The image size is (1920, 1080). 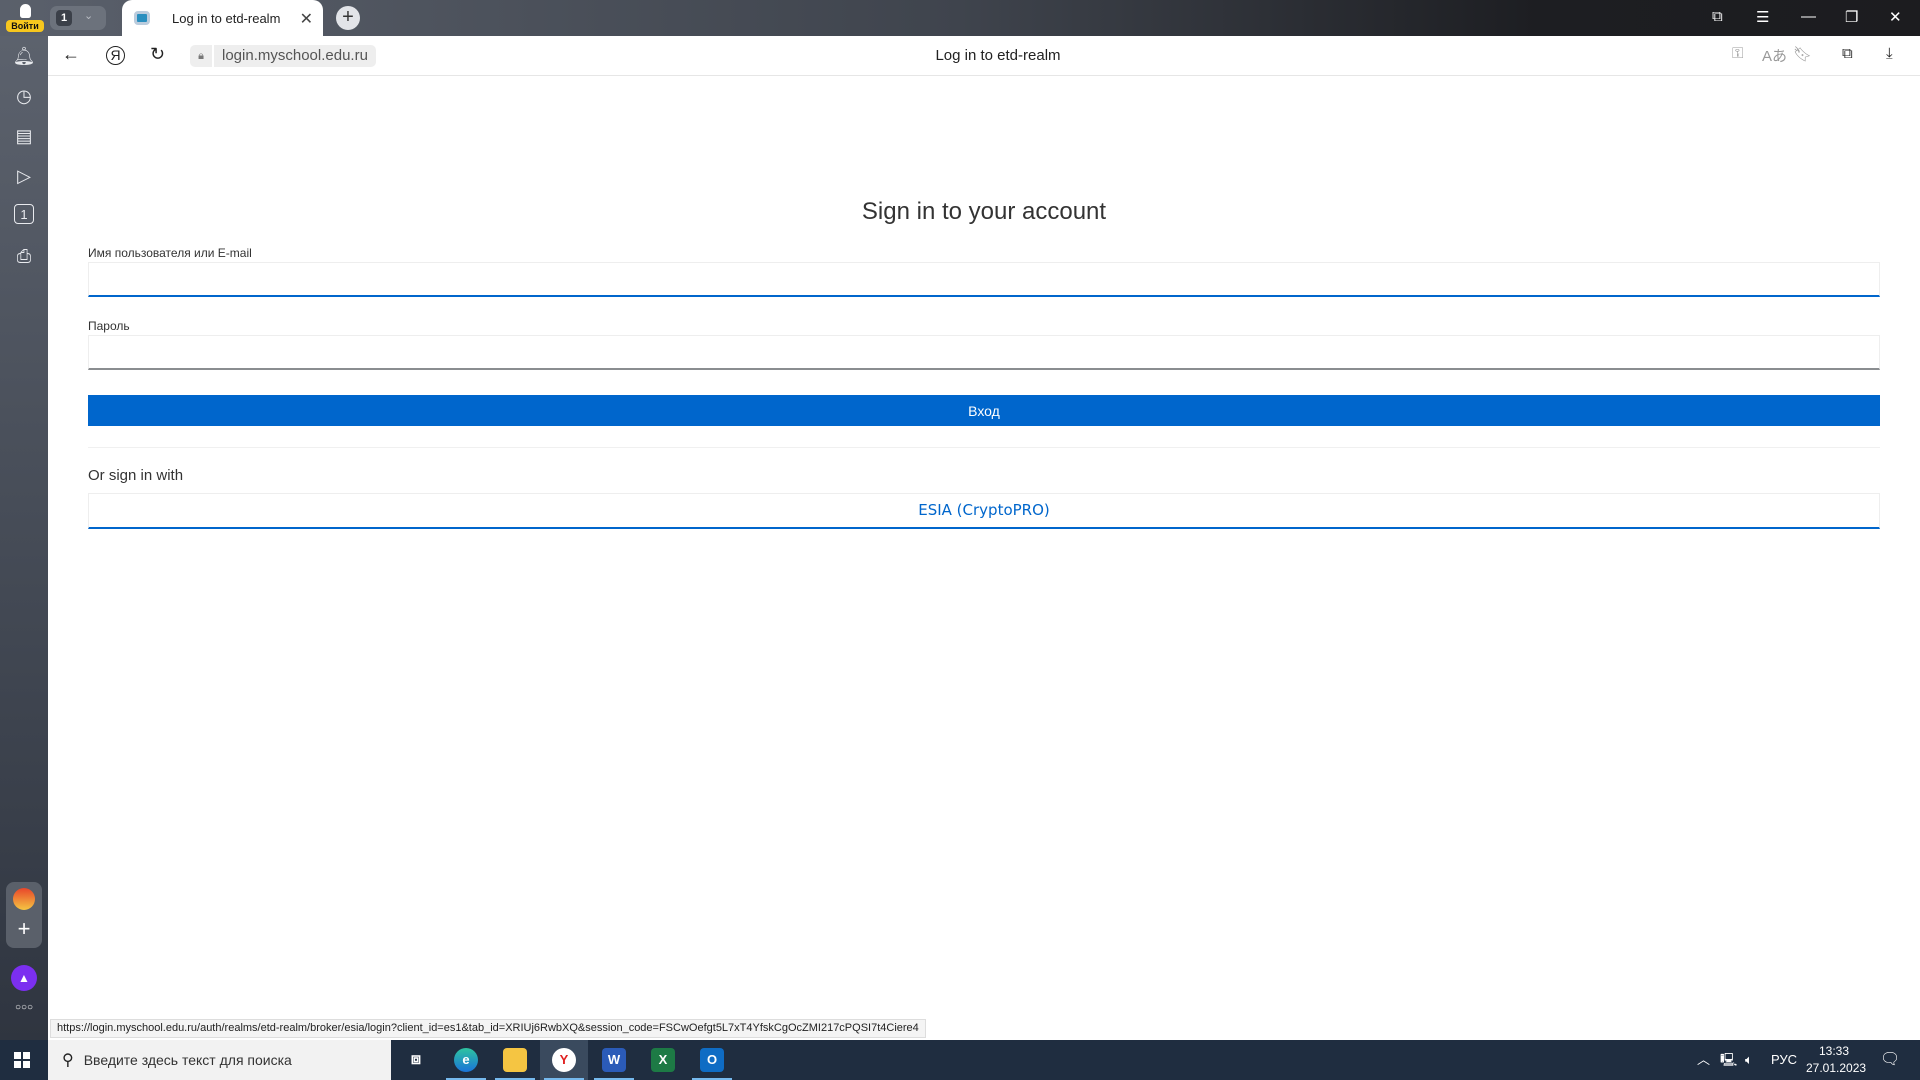 I want to click on outlook-app: O, so click(x=712, y=1060).